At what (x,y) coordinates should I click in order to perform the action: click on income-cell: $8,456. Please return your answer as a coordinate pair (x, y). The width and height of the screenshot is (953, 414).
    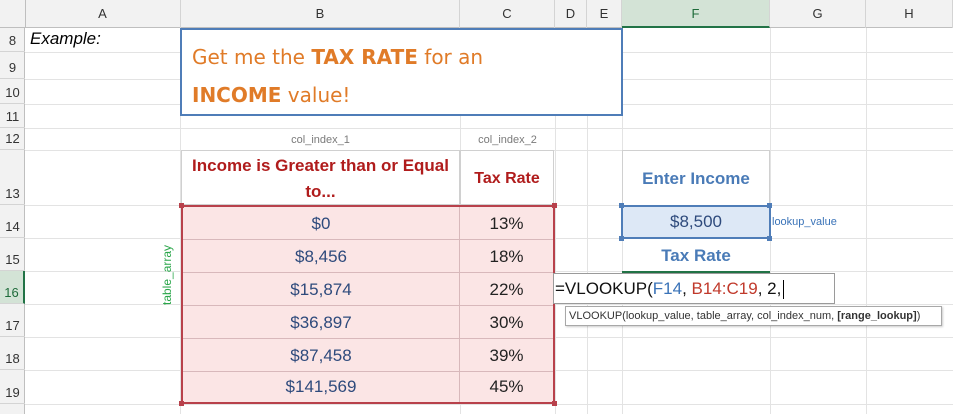
    Looking at the image, I should click on (321, 256).